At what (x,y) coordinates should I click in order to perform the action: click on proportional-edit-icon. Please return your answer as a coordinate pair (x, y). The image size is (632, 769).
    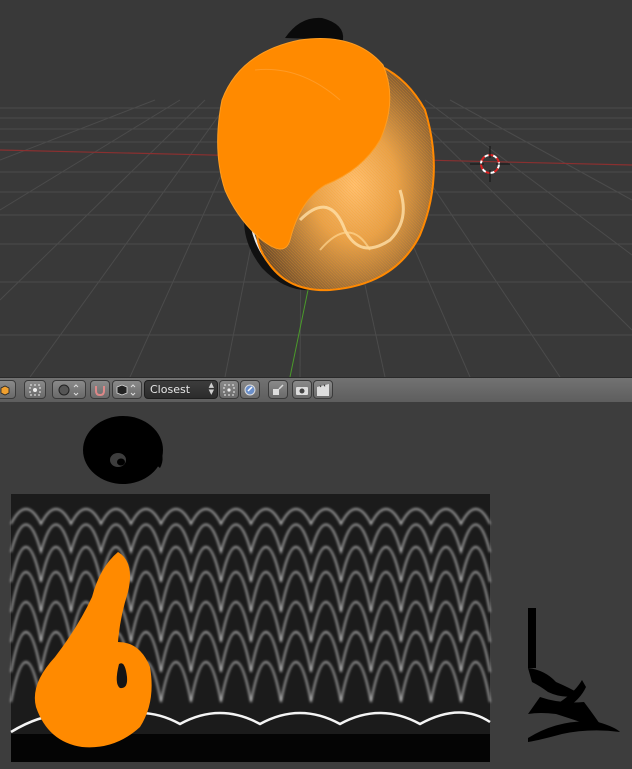
    Looking at the image, I should click on (278, 390).